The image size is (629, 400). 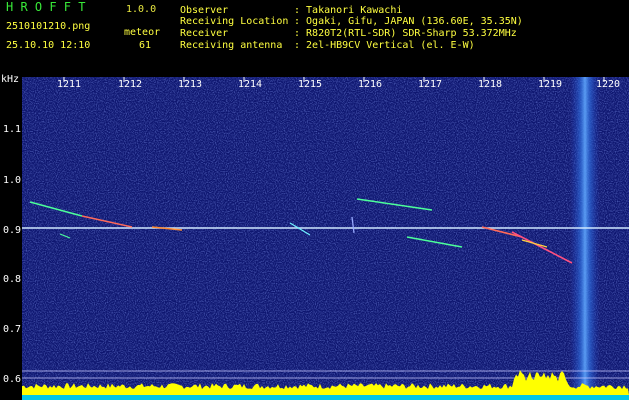 What do you see at coordinates (10, 79) in the screenshot?
I see `y-unit-label: kHz` at bounding box center [10, 79].